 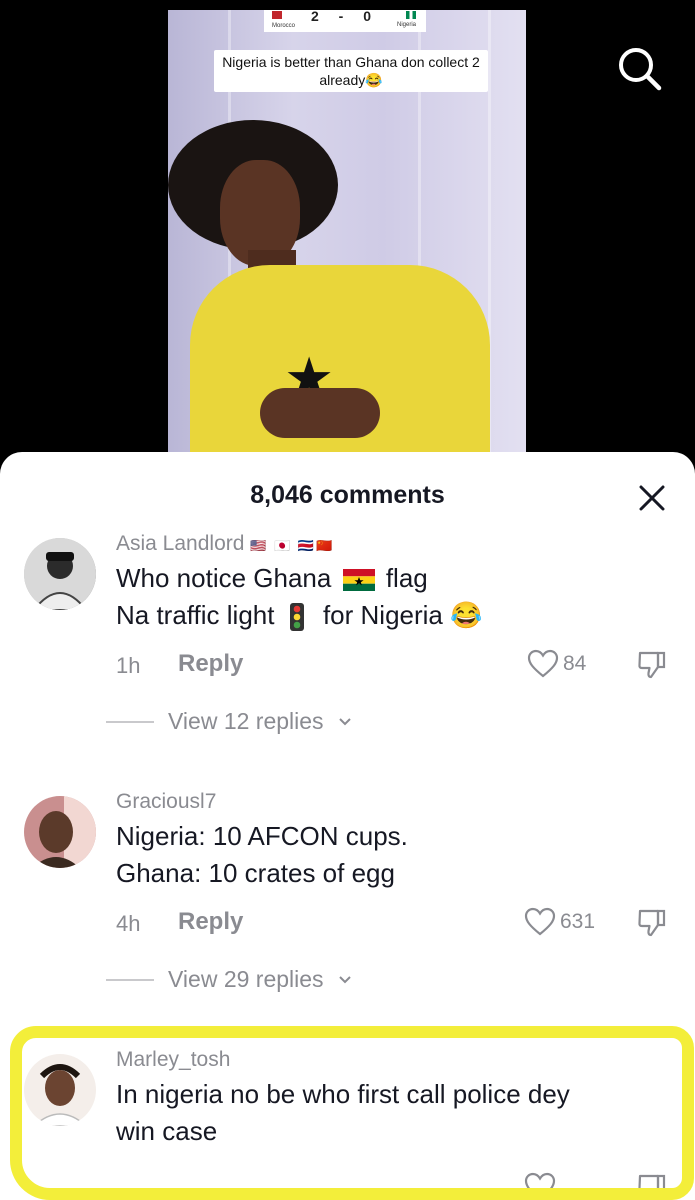 I want to click on comments-count-title: 8,046 comments, so click(x=347, y=495).